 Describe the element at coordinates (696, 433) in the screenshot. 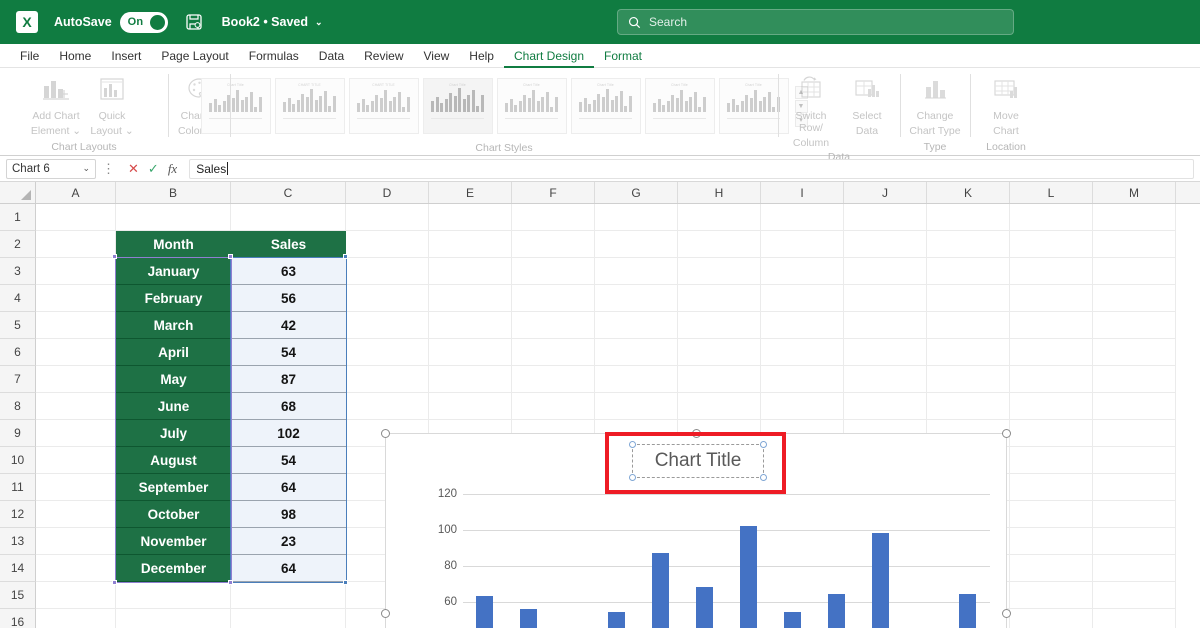

I see `chart-resize-handle-top-center` at that location.